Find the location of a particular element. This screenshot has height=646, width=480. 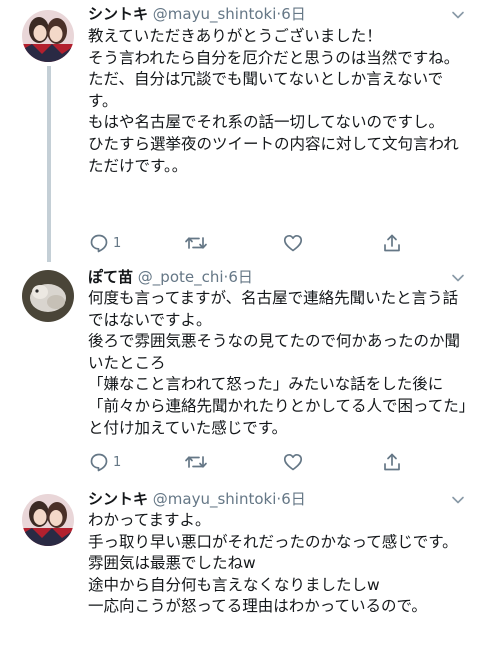

display-name: ぽて苗 is located at coordinates (110, 277).